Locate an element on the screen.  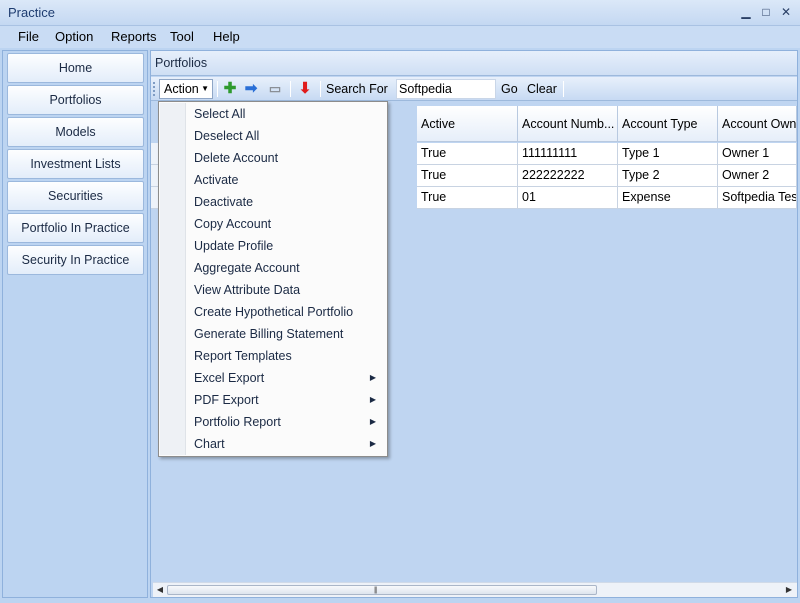
menu-item-excel-export: Excel Export ▶ is located at coordinates (273, 378).